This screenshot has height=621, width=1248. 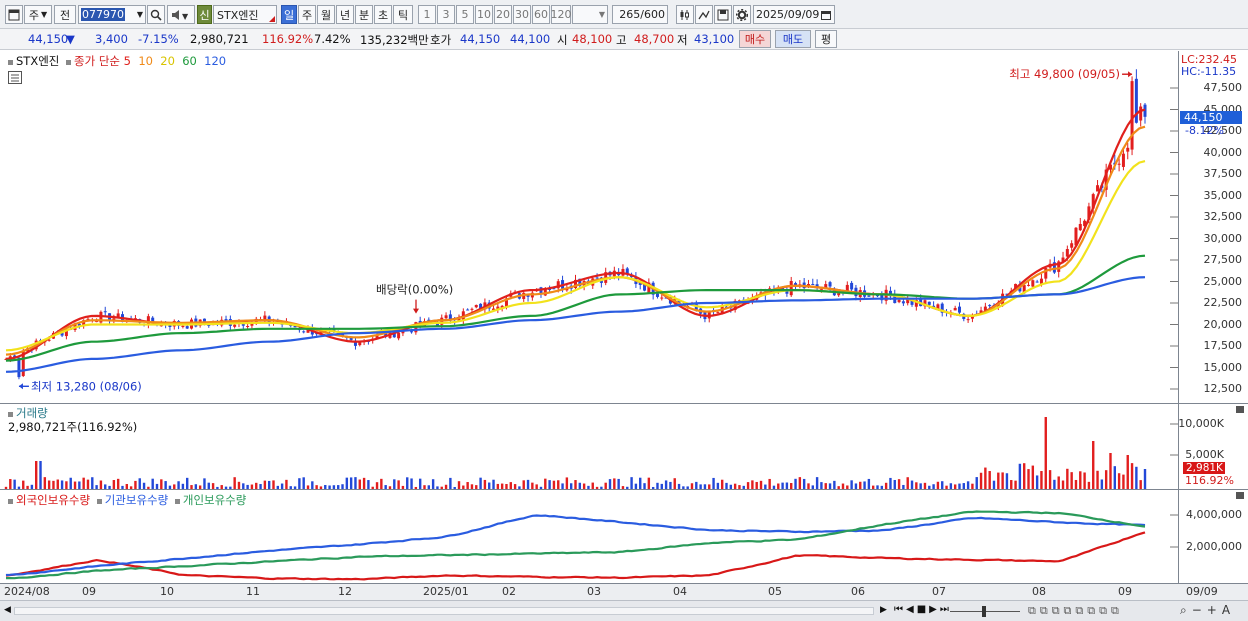 I want to click on ju-dropdown: 주 ▼, so click(x=38, y=14).